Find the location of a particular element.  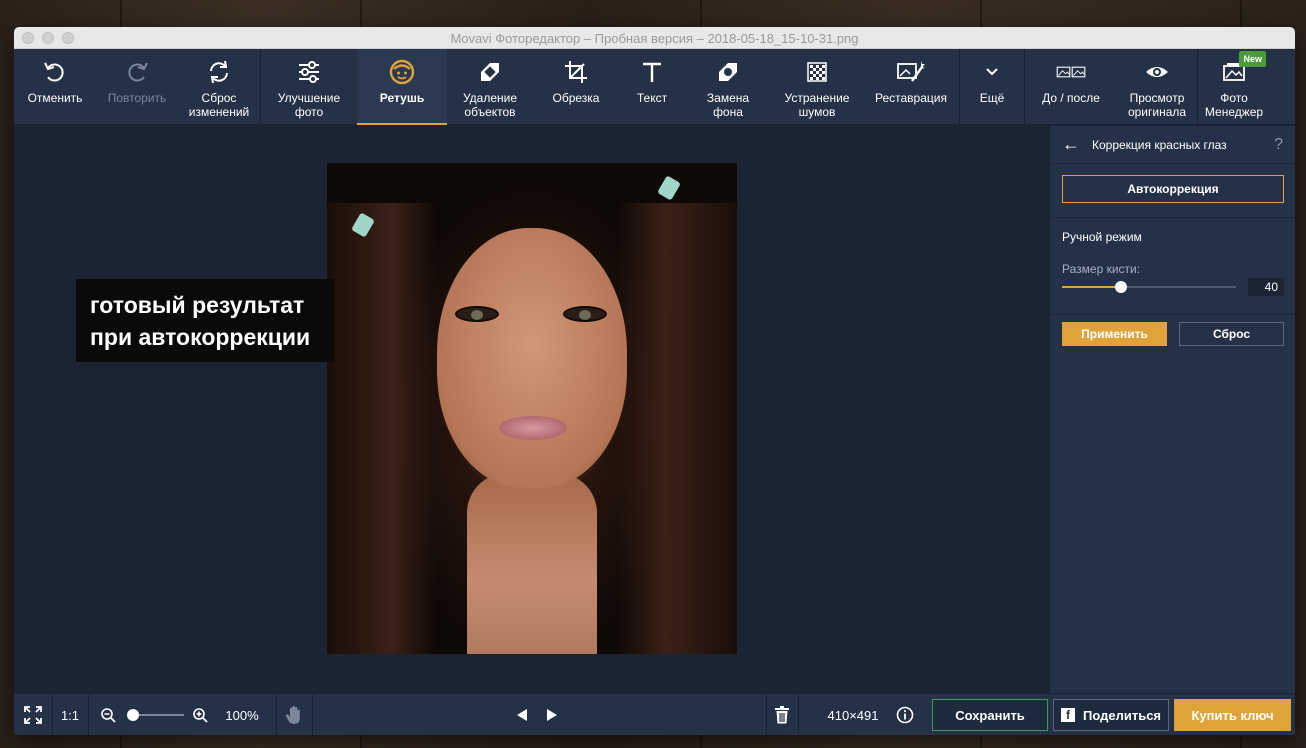

undo-button: Отменить is located at coordinates (55, 87).